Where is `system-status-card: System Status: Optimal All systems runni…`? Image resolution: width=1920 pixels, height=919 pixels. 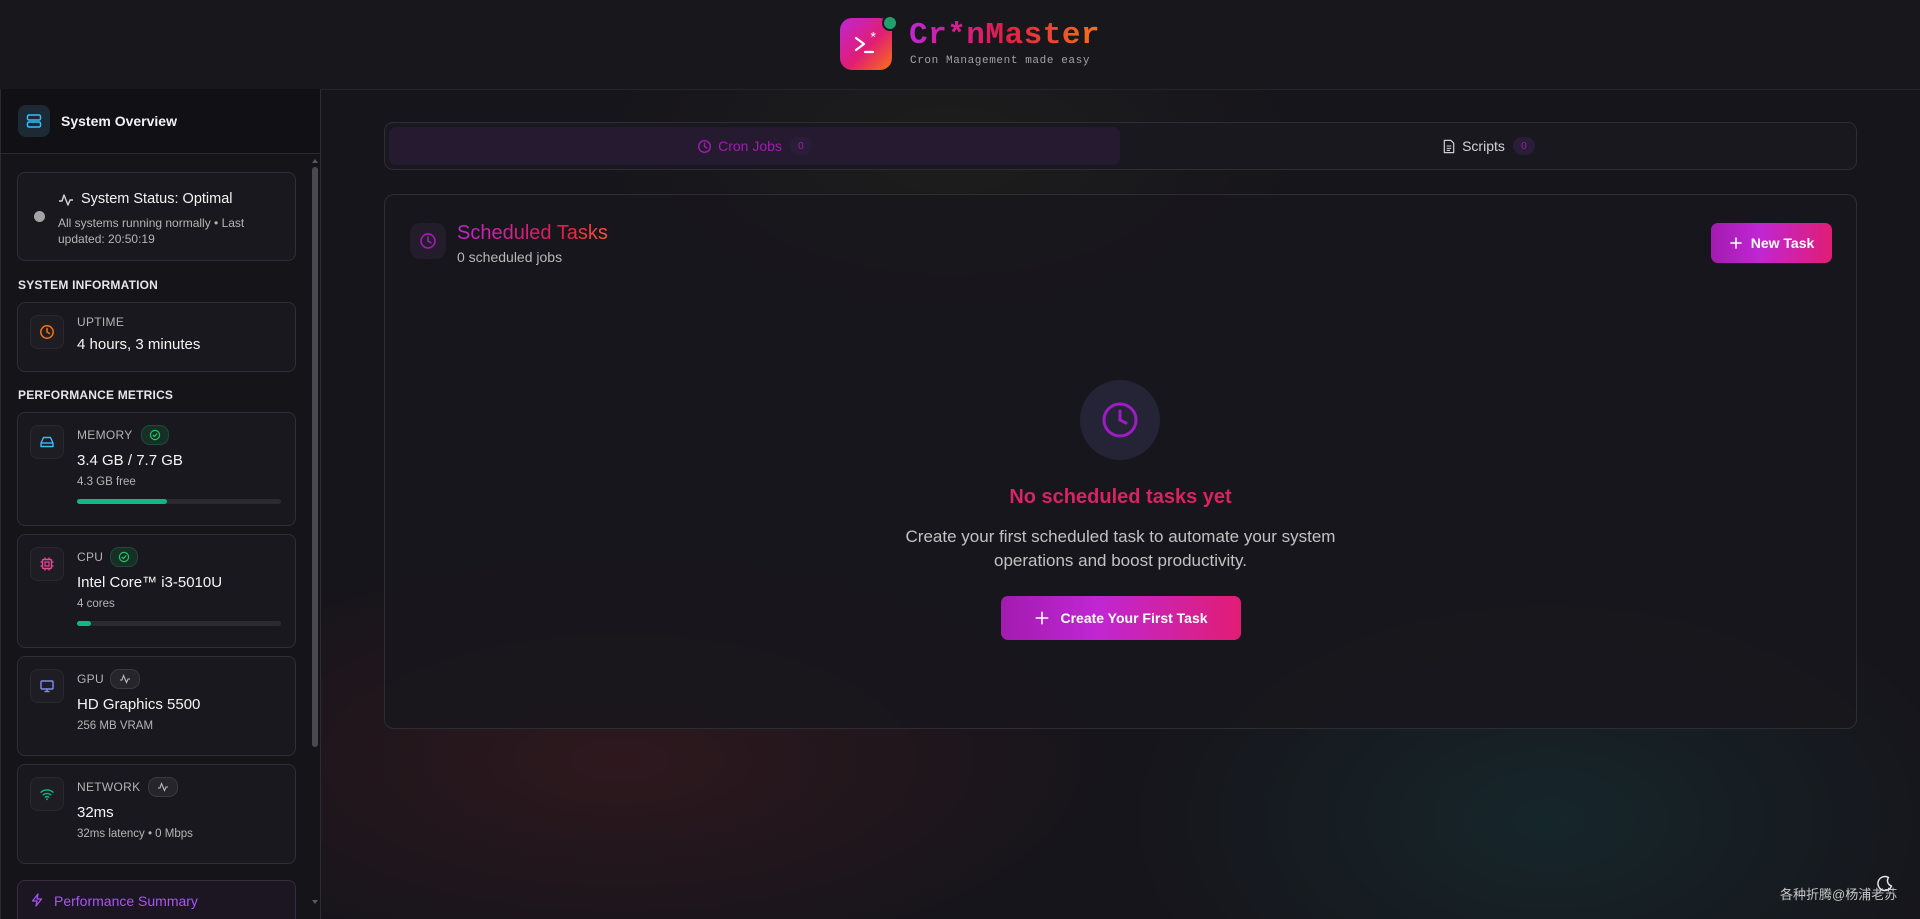 system-status-card: System Status: Optimal All systems runni… is located at coordinates (156, 216).